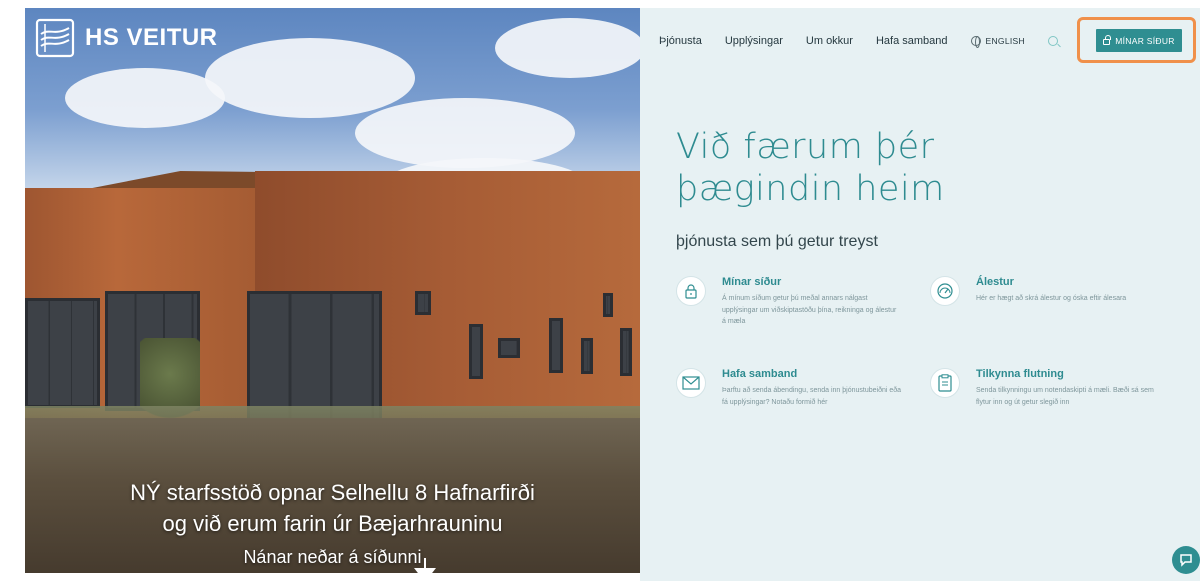 The width and height of the screenshot is (1200, 581). Describe the element at coordinates (1145, 40) in the screenshot. I see `login-button-label: MÍNAR SÍÐUR` at that location.